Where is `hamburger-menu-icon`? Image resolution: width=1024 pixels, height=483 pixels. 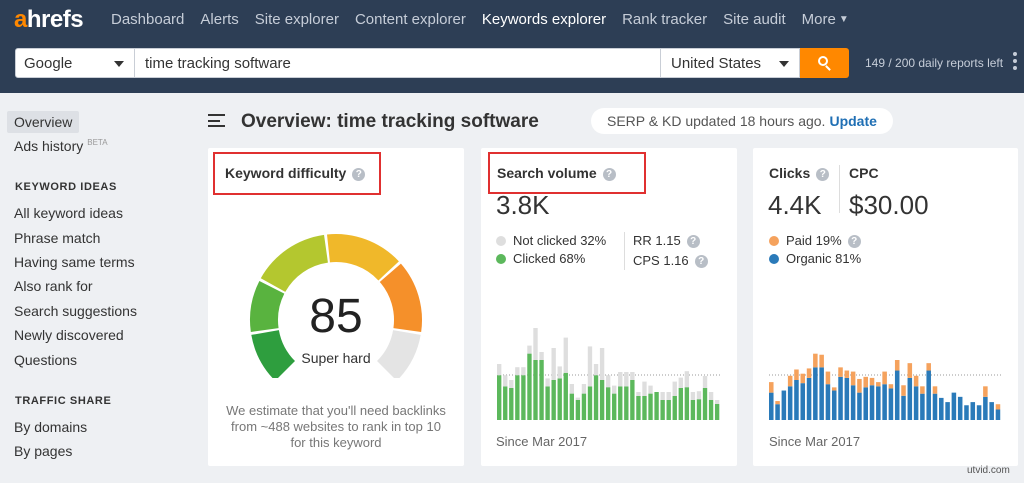 hamburger-menu-icon is located at coordinates (216, 120).